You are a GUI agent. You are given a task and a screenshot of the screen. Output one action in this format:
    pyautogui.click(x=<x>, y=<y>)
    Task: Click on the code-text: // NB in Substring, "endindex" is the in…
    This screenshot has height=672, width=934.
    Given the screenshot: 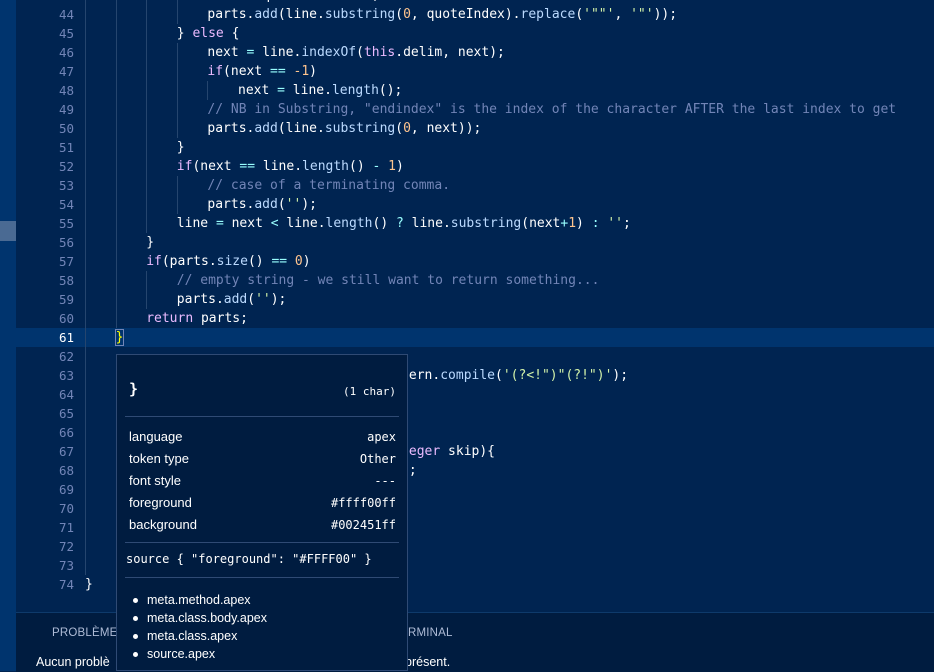 What is the action you would take?
    pyautogui.click(x=552, y=109)
    